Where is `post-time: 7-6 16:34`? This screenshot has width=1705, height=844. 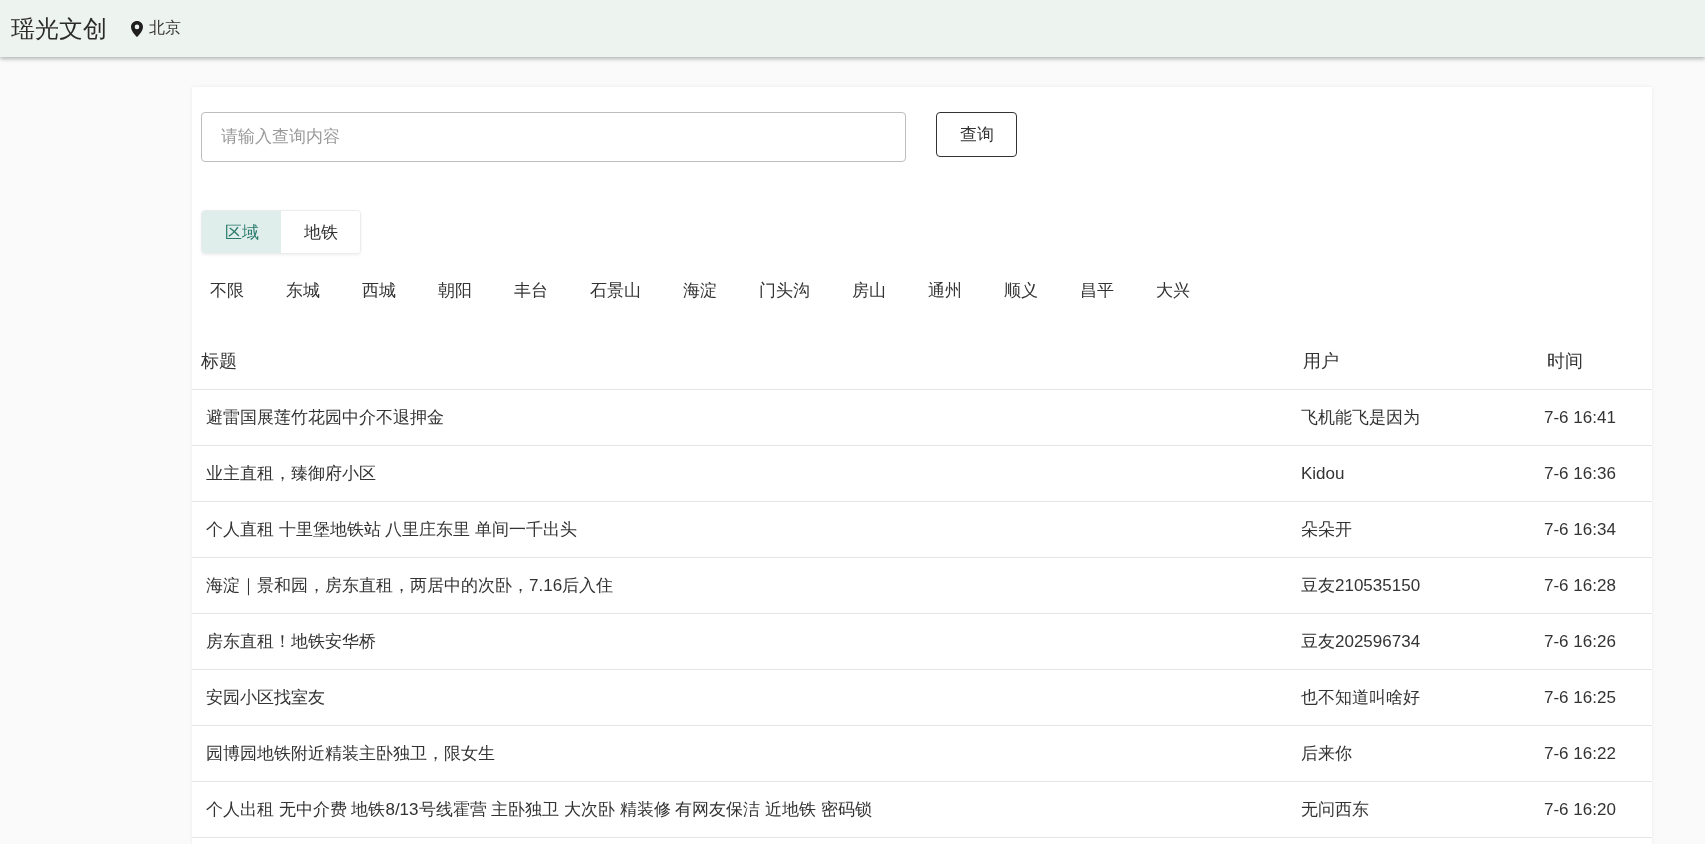
post-time: 7-6 16:34 is located at coordinates (1580, 529).